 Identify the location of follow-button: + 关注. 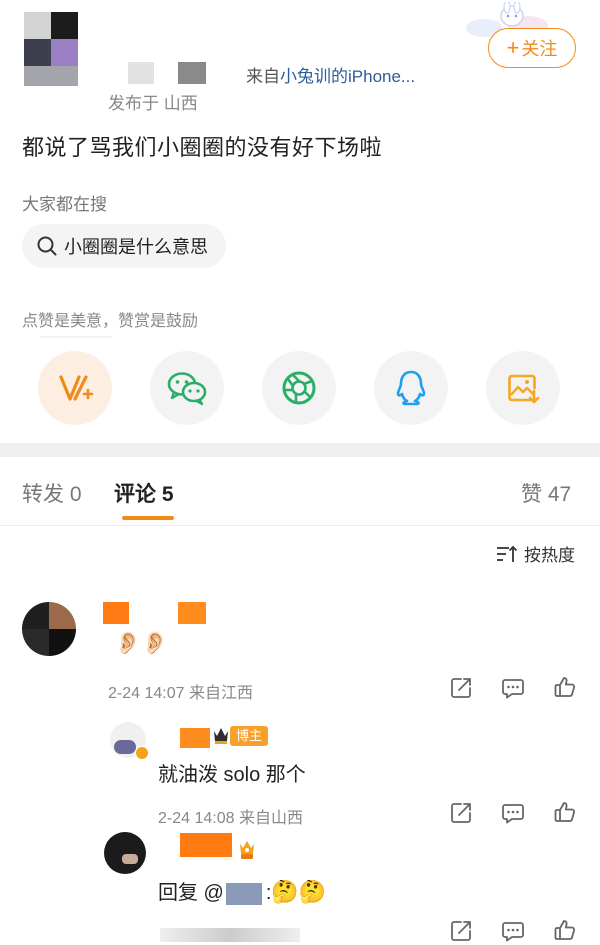
(532, 48).